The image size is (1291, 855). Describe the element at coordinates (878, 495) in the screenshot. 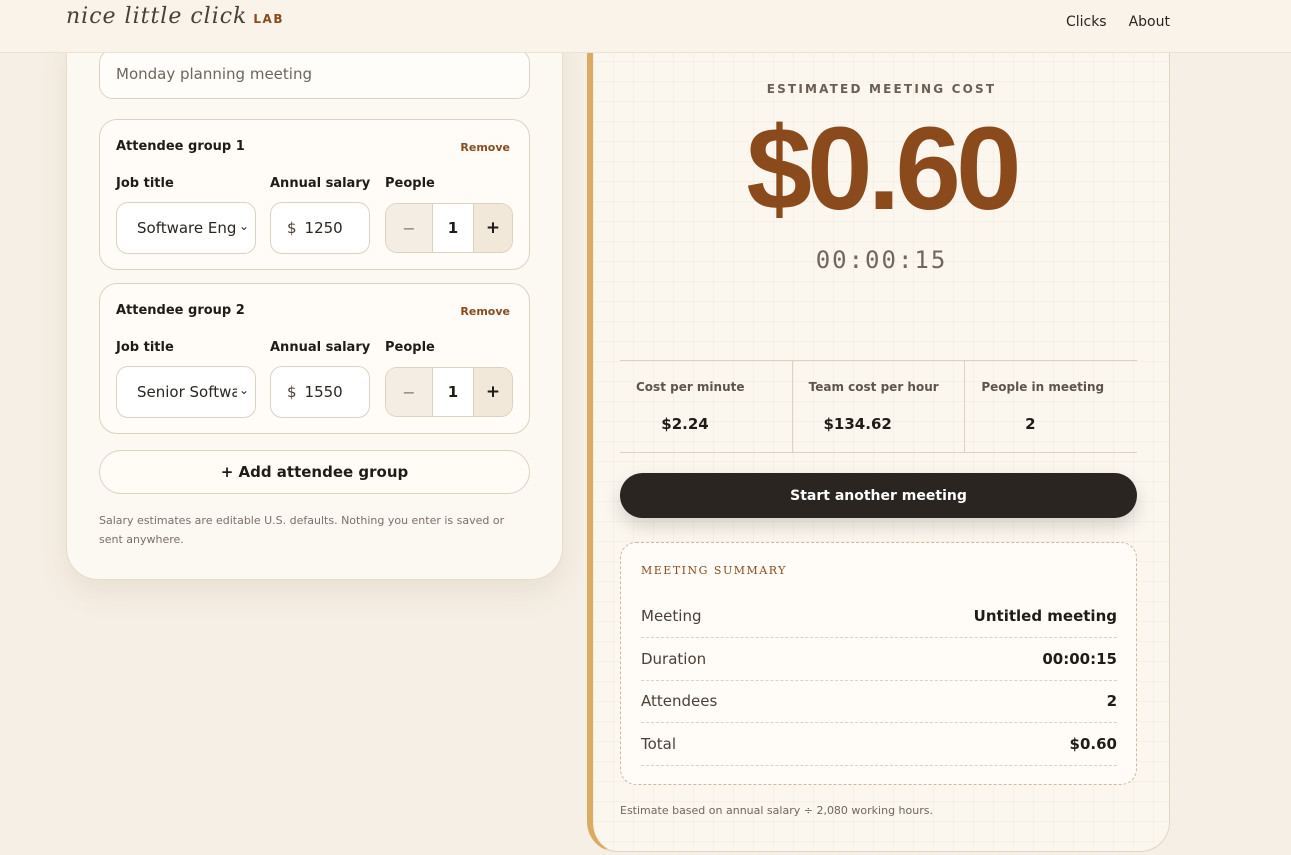

I see `start-another-meeting-button: Start another meeting` at that location.